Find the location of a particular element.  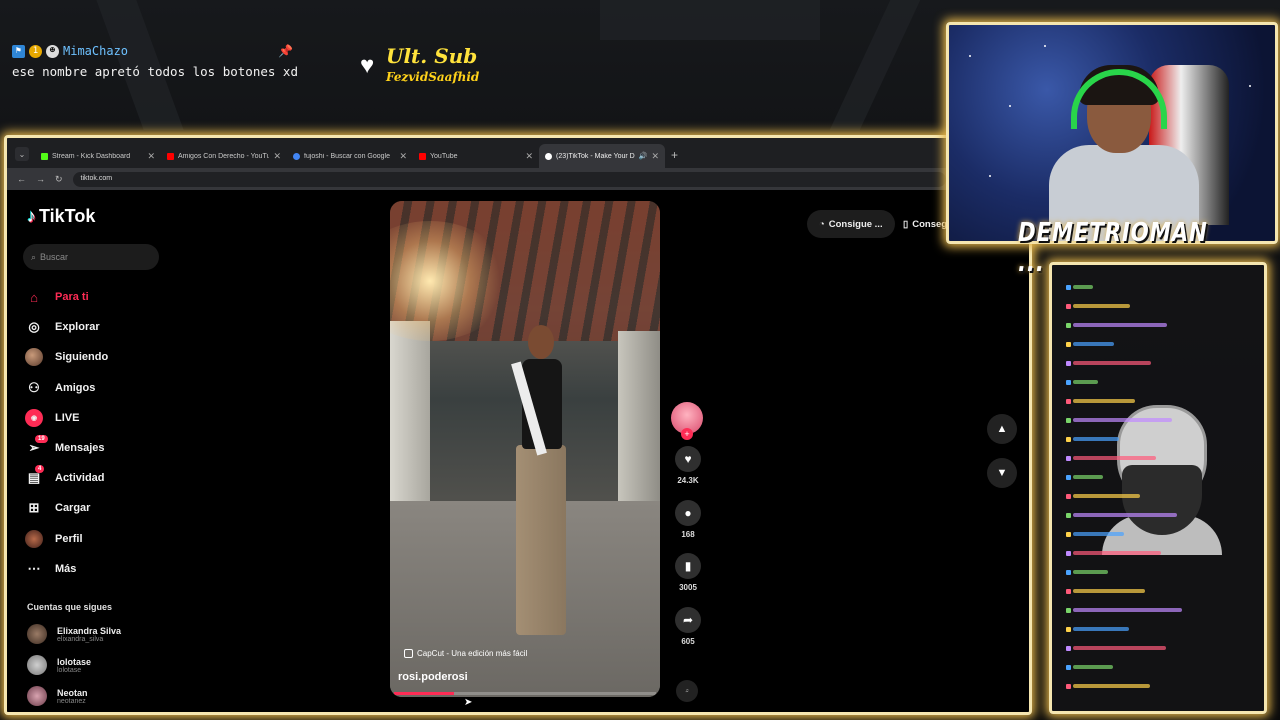

next-video-button: ▼ is located at coordinates (1002, 473).